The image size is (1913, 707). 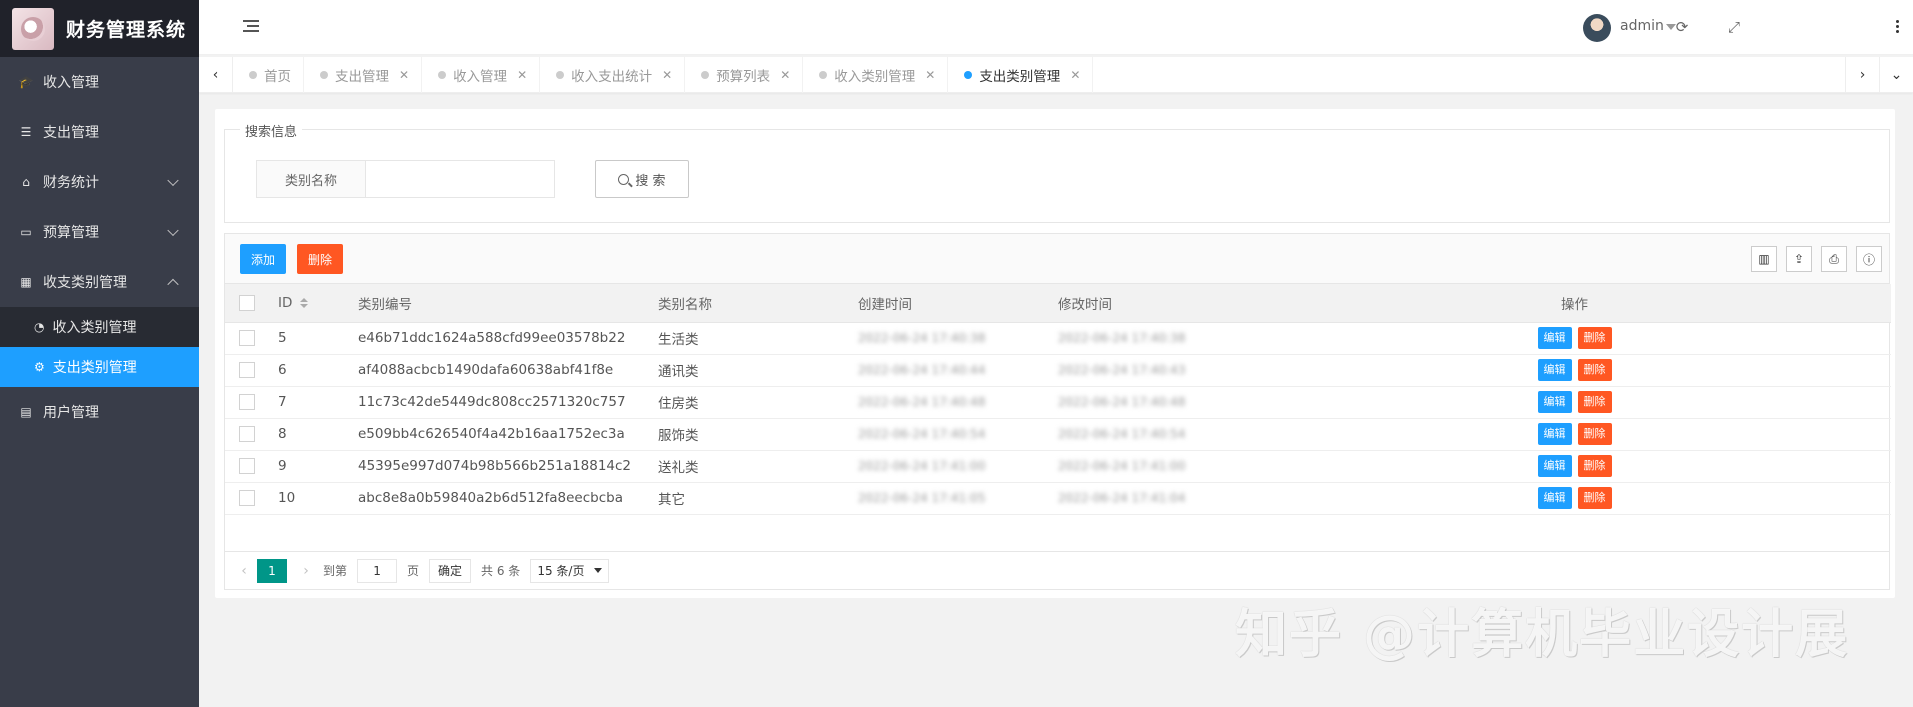 I want to click on info-icon: ⓘ, so click(x=1869, y=259).